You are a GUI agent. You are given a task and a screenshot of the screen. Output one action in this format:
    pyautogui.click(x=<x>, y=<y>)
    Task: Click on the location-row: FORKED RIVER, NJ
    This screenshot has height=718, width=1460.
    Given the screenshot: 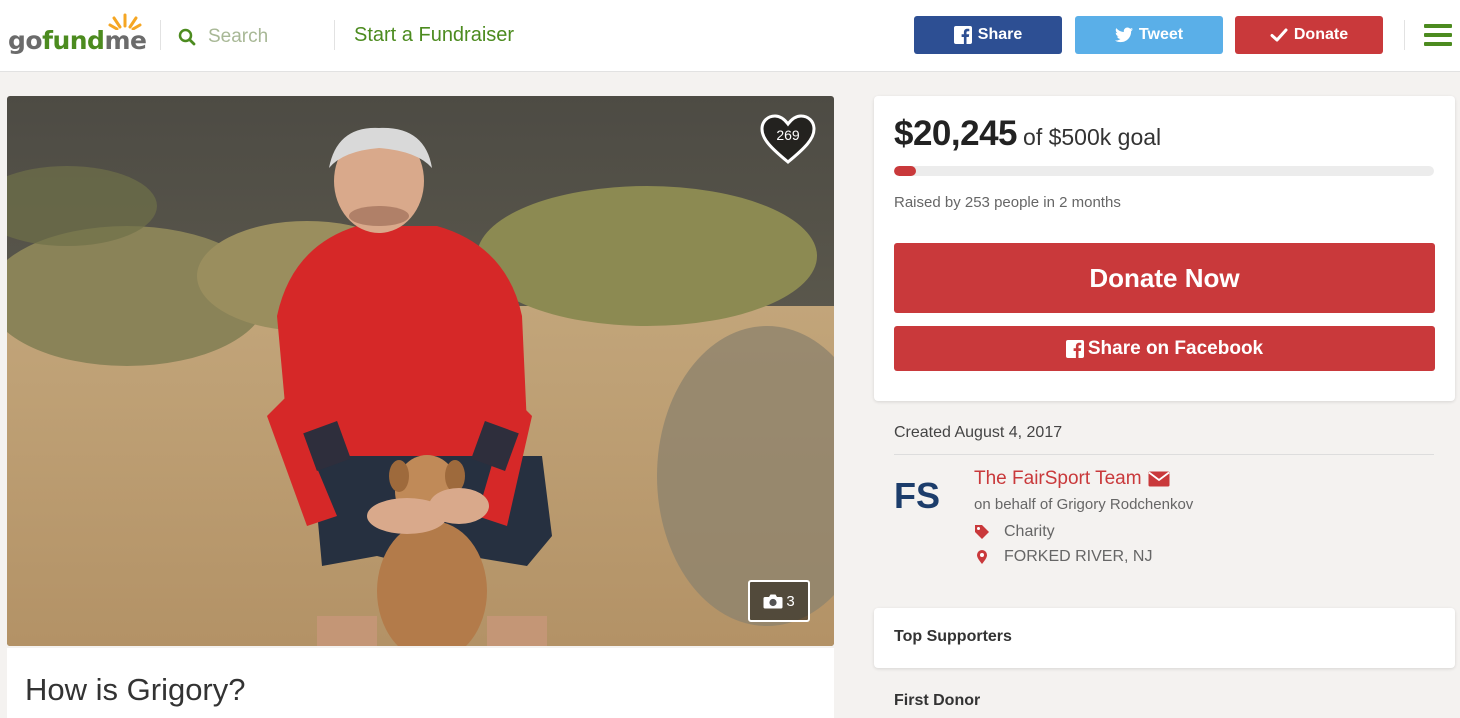 What is the action you would take?
    pyautogui.click(x=1063, y=557)
    